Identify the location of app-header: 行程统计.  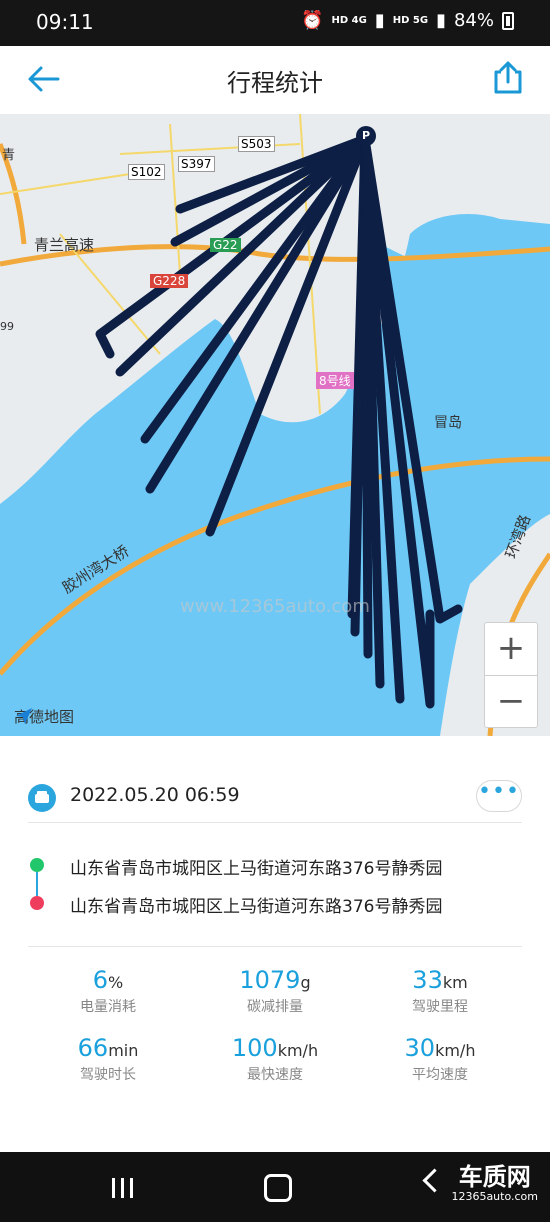
(275, 80).